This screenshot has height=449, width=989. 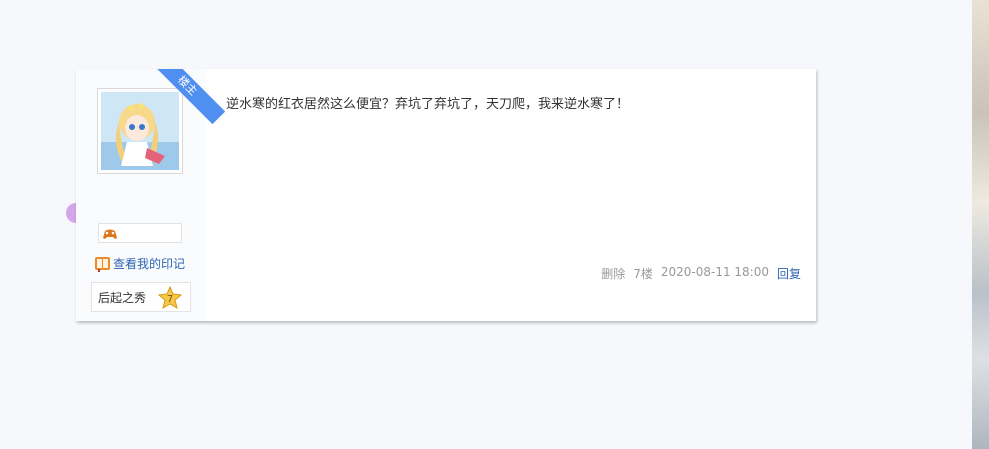 What do you see at coordinates (141, 195) in the screenshot?
I see `user-sidebar: 查看我的印记 后起之秀 7` at bounding box center [141, 195].